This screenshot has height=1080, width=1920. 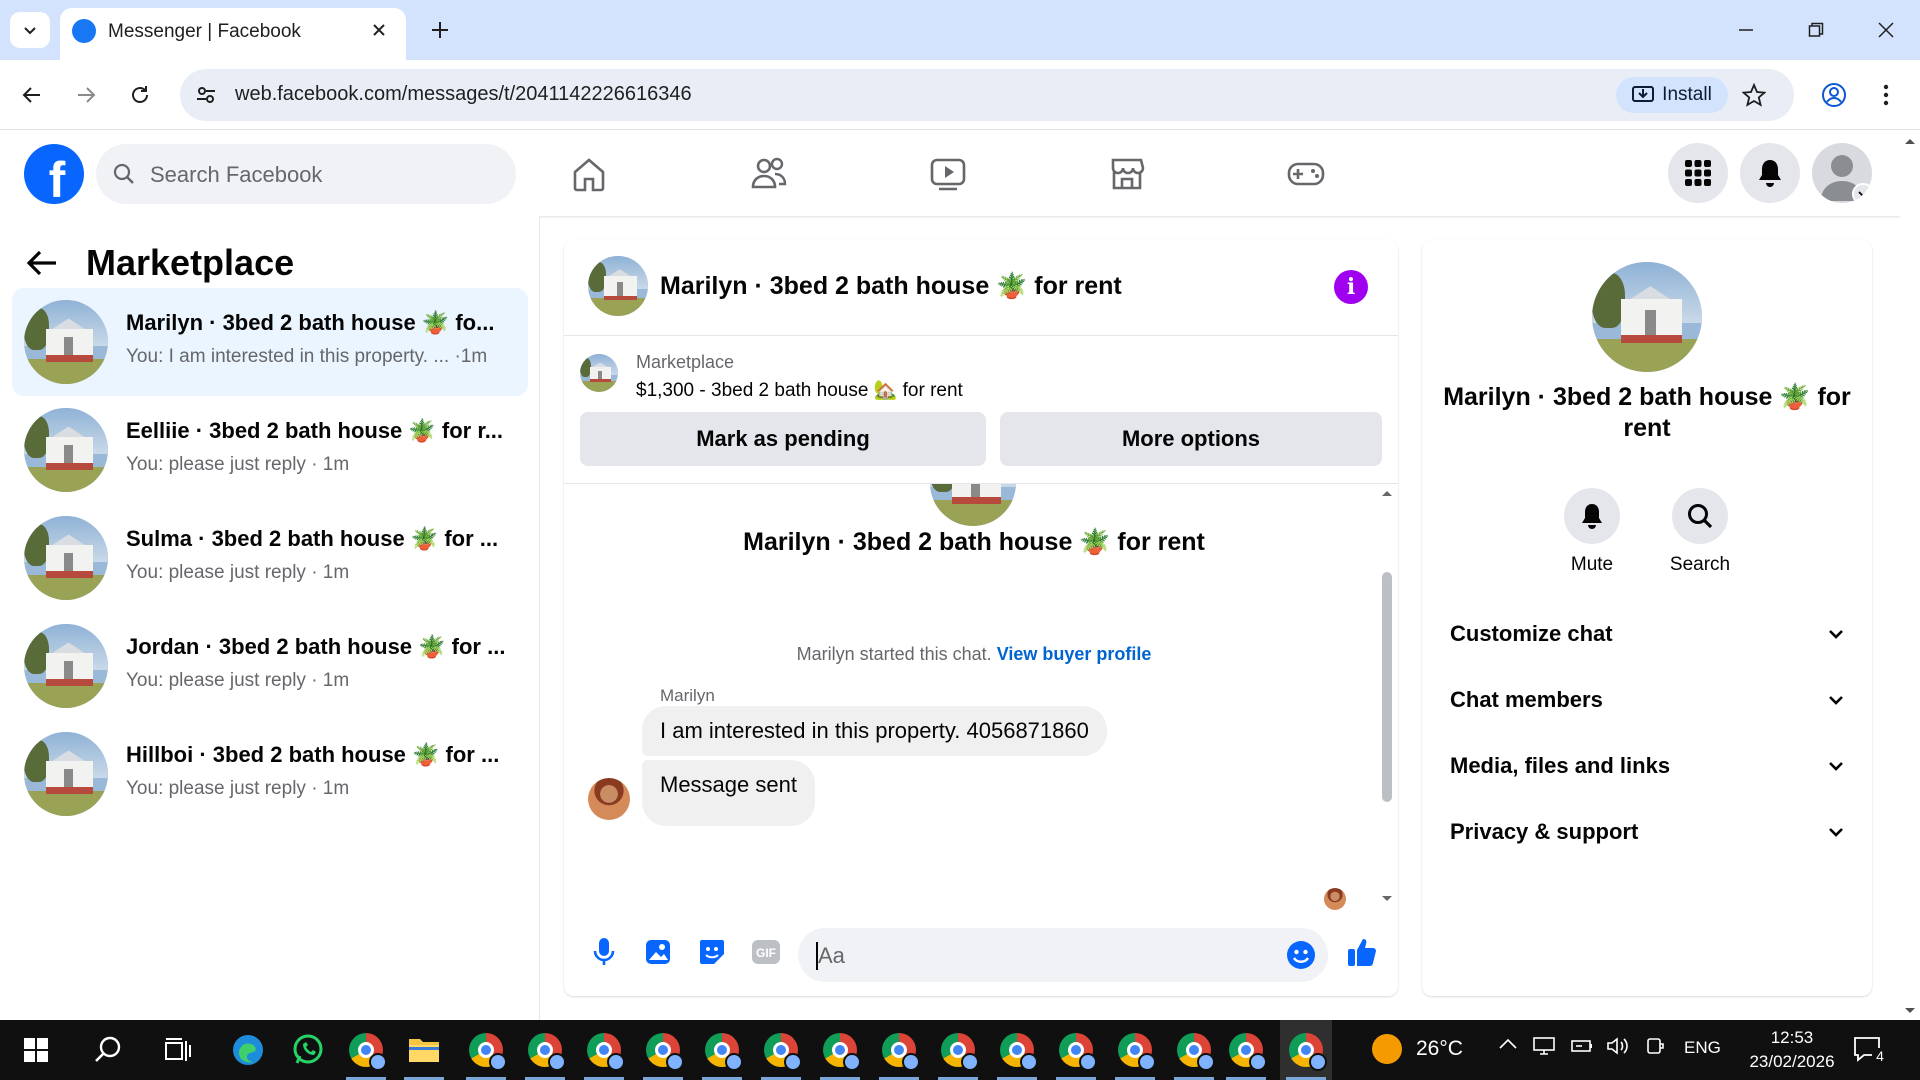 What do you see at coordinates (440, 30) in the screenshot?
I see `new-tab-button` at bounding box center [440, 30].